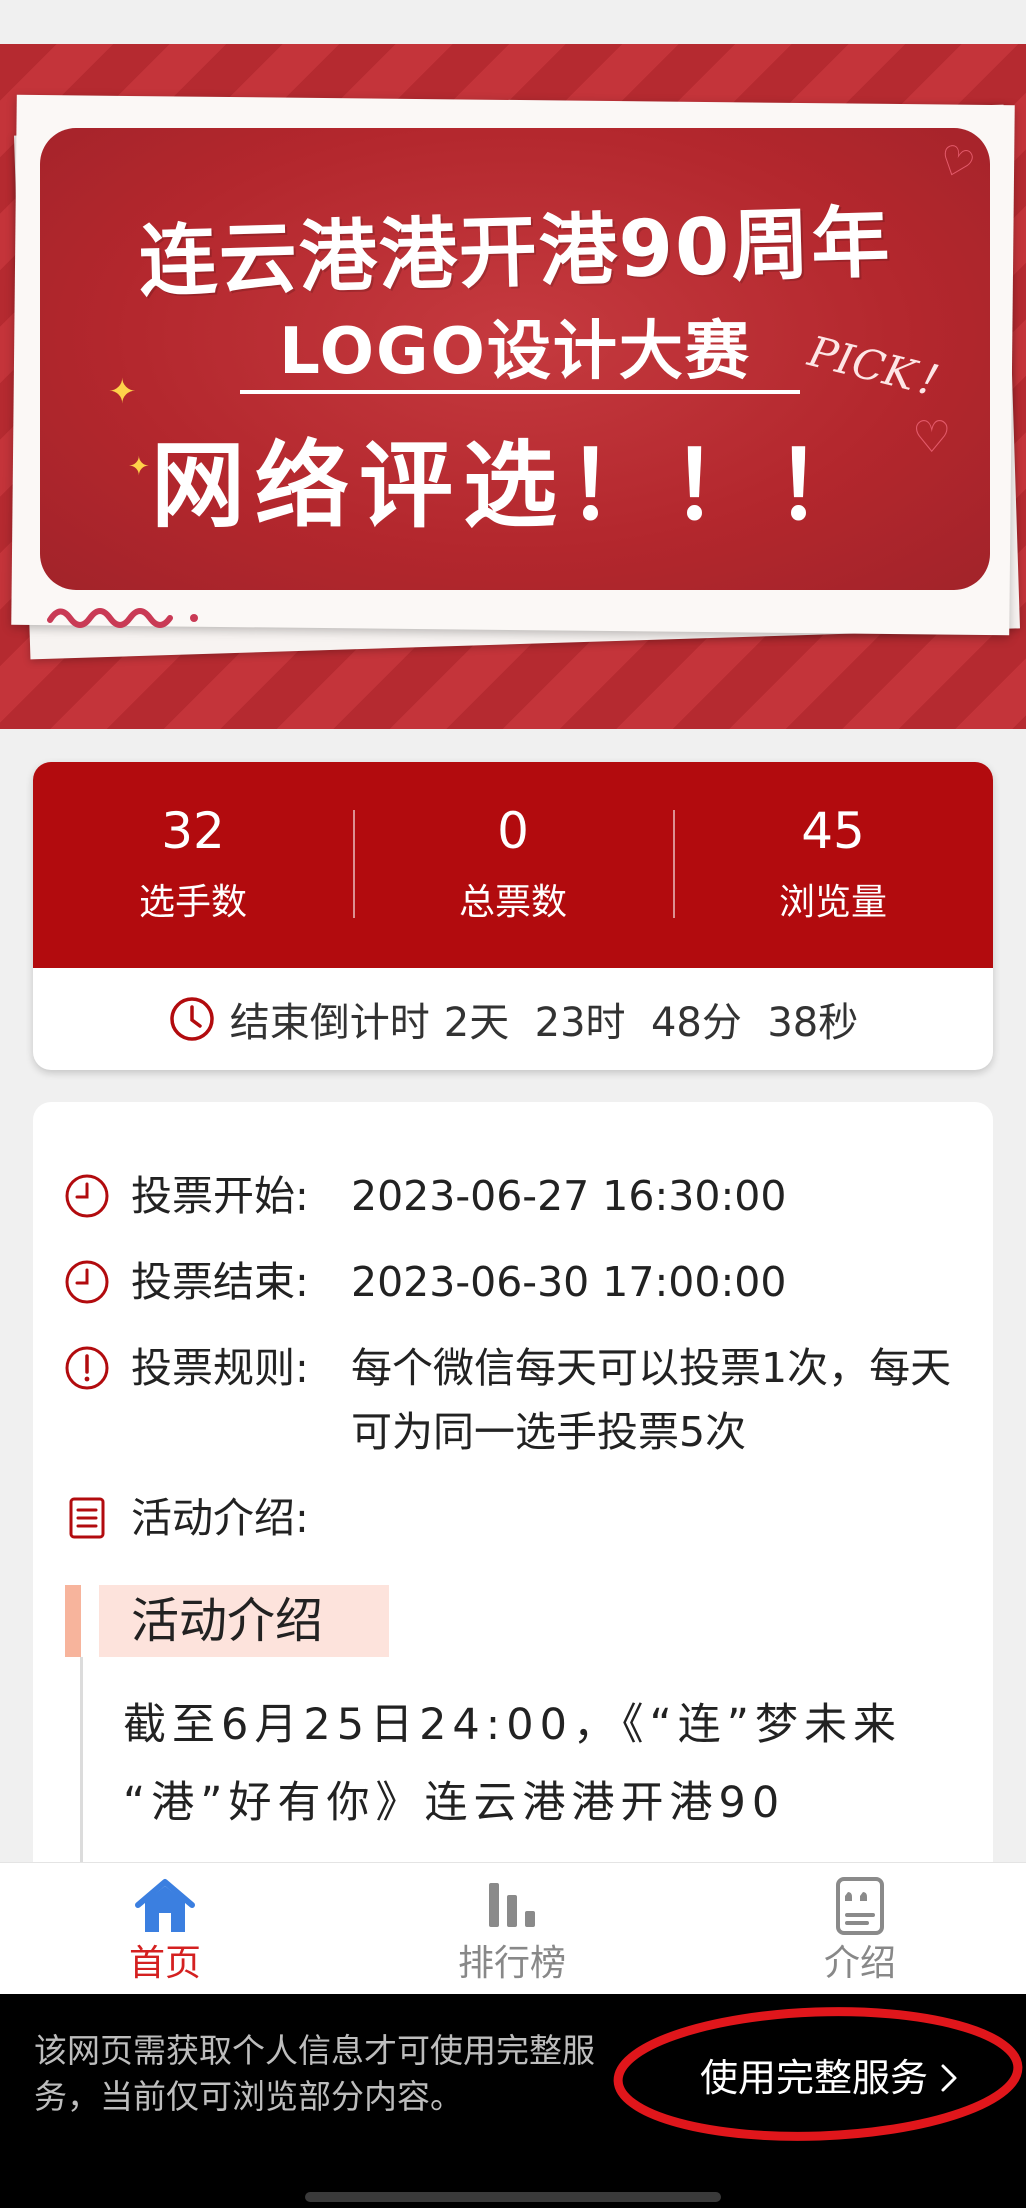 This screenshot has height=2208, width=1026. I want to click on tab-ranking: 排行榜, so click(512, 1929).